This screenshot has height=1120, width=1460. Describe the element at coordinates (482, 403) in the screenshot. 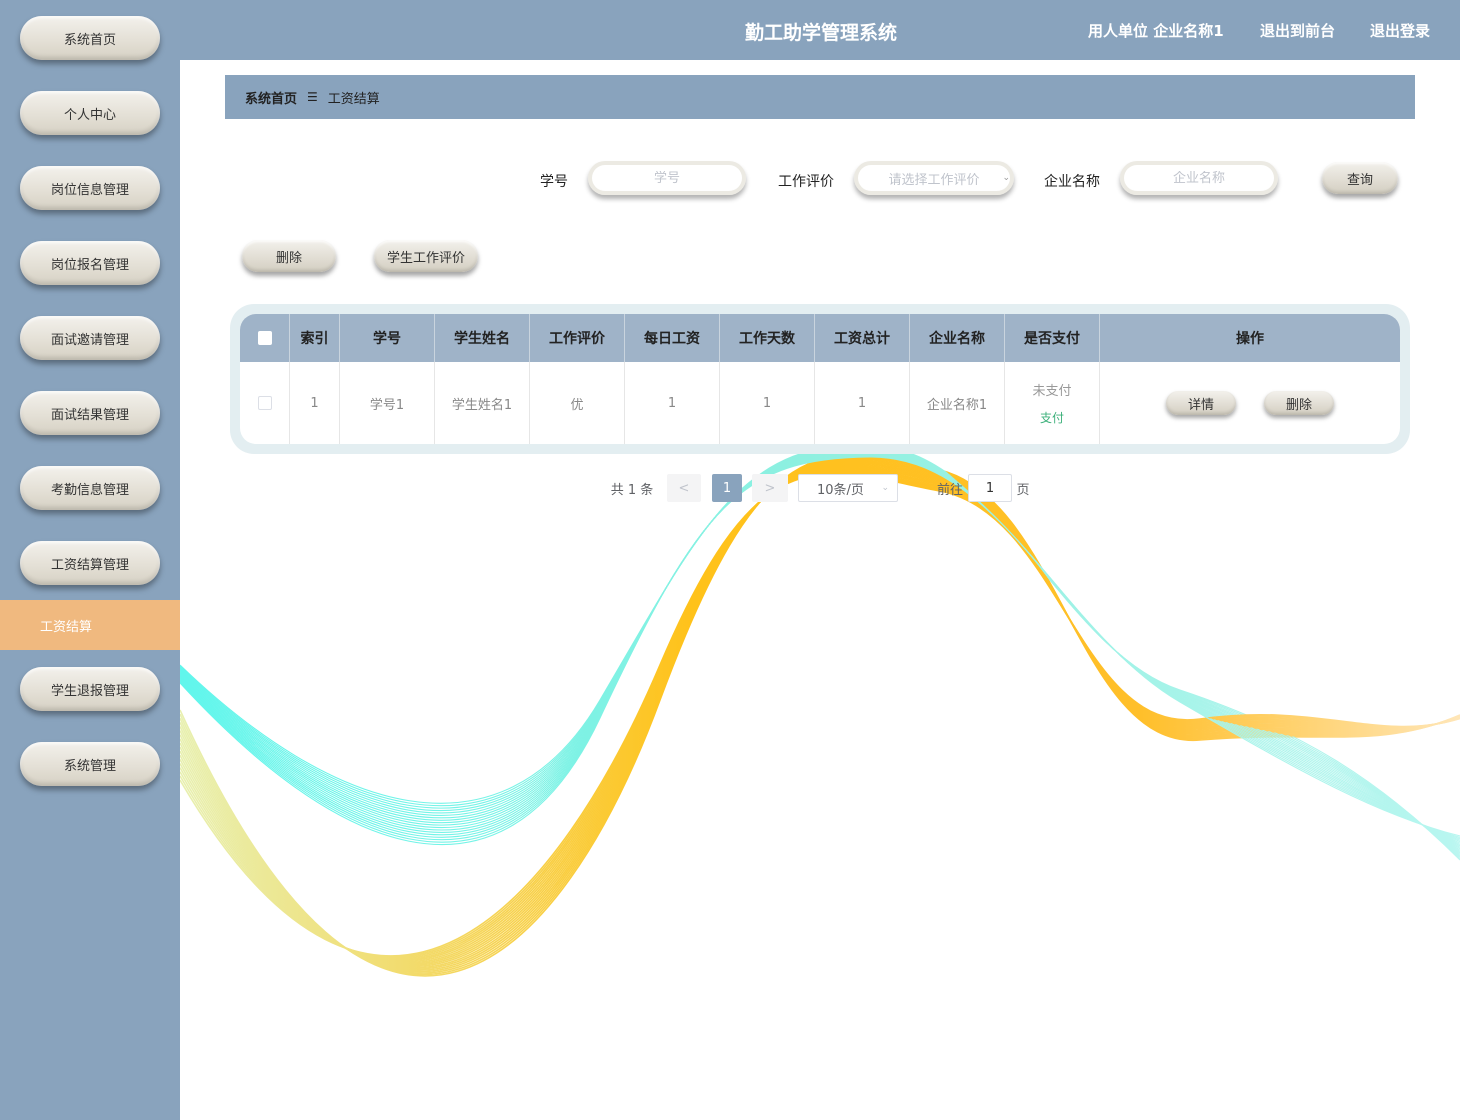

I see `cell-student-name: 学生姓名1` at that location.